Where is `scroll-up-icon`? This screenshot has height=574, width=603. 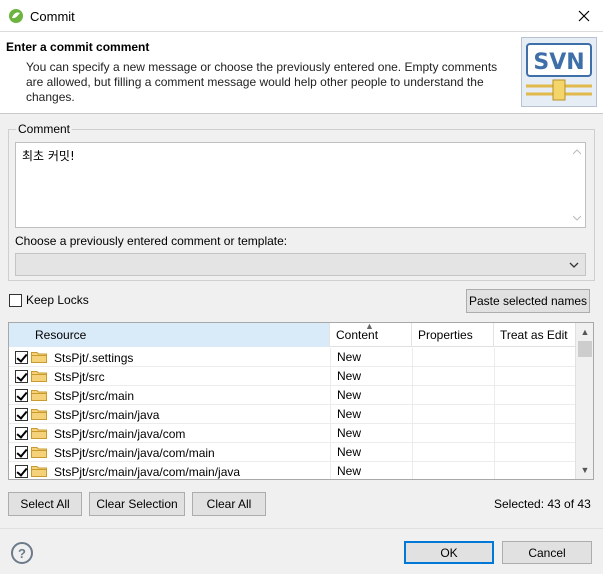 scroll-up-icon is located at coordinates (577, 152).